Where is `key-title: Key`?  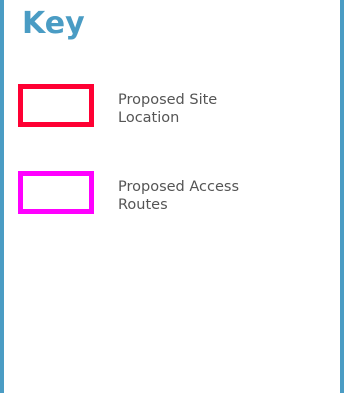
key-title: Key is located at coordinates (53, 23).